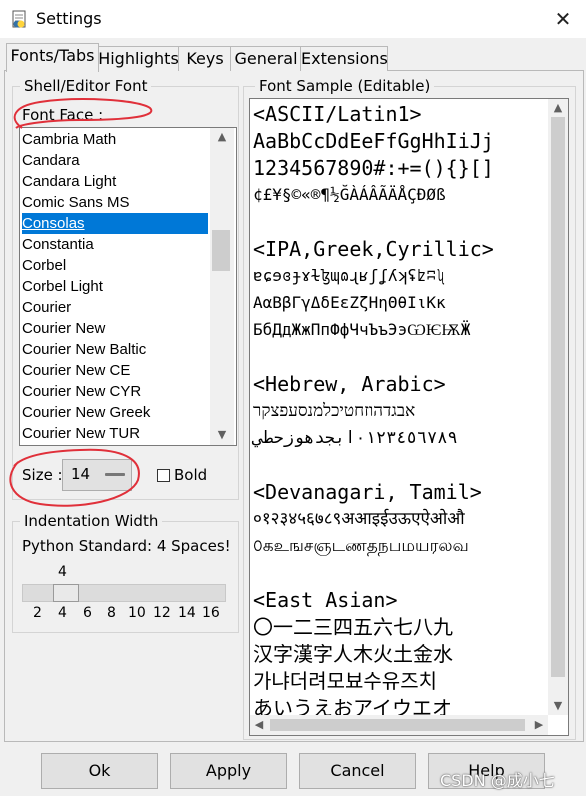 The image size is (586, 796). Describe the element at coordinates (115, 391) in the screenshot. I see `font-list-item: Courier New CYR` at that location.